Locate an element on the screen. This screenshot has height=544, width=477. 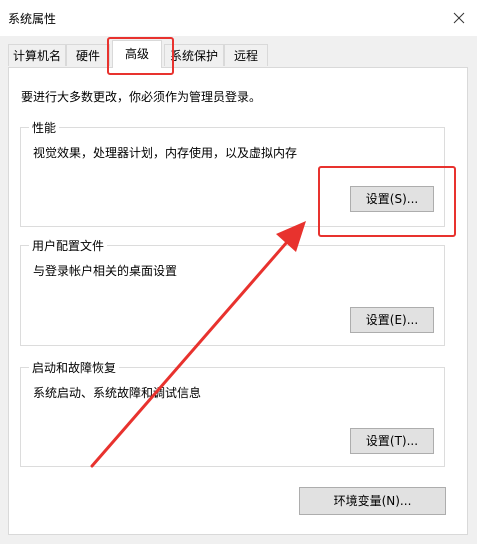
startup-recovery-group-title: 启动和故障恢复 is located at coordinates (74, 367).